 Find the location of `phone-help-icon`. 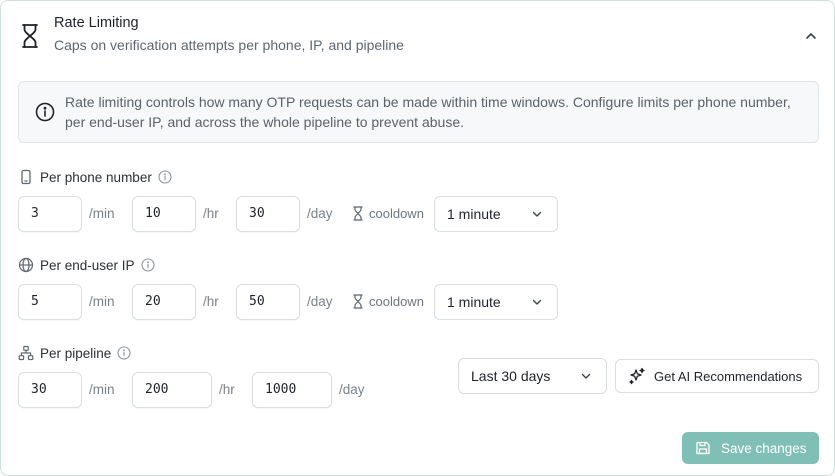

phone-help-icon is located at coordinates (165, 177).